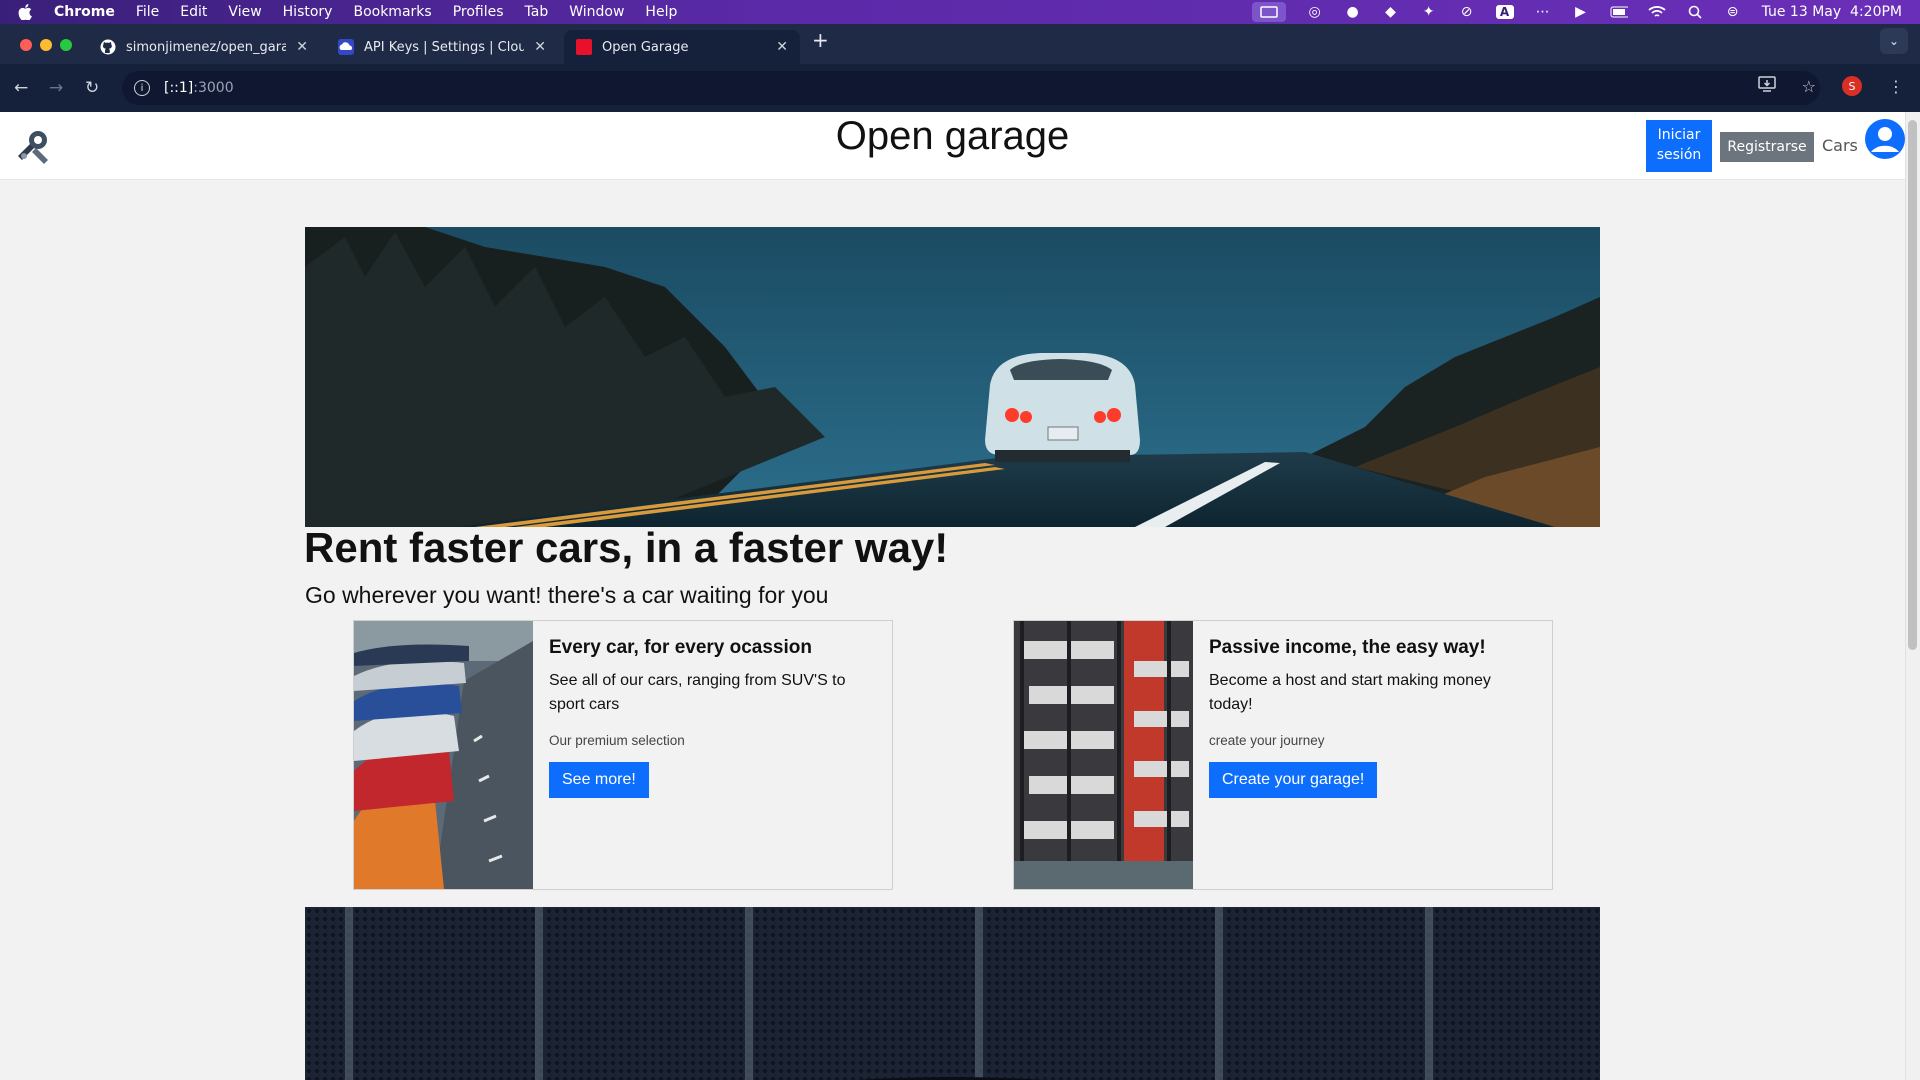  Describe the element at coordinates (26, 12) in the screenshot. I see `apple-icon` at that location.